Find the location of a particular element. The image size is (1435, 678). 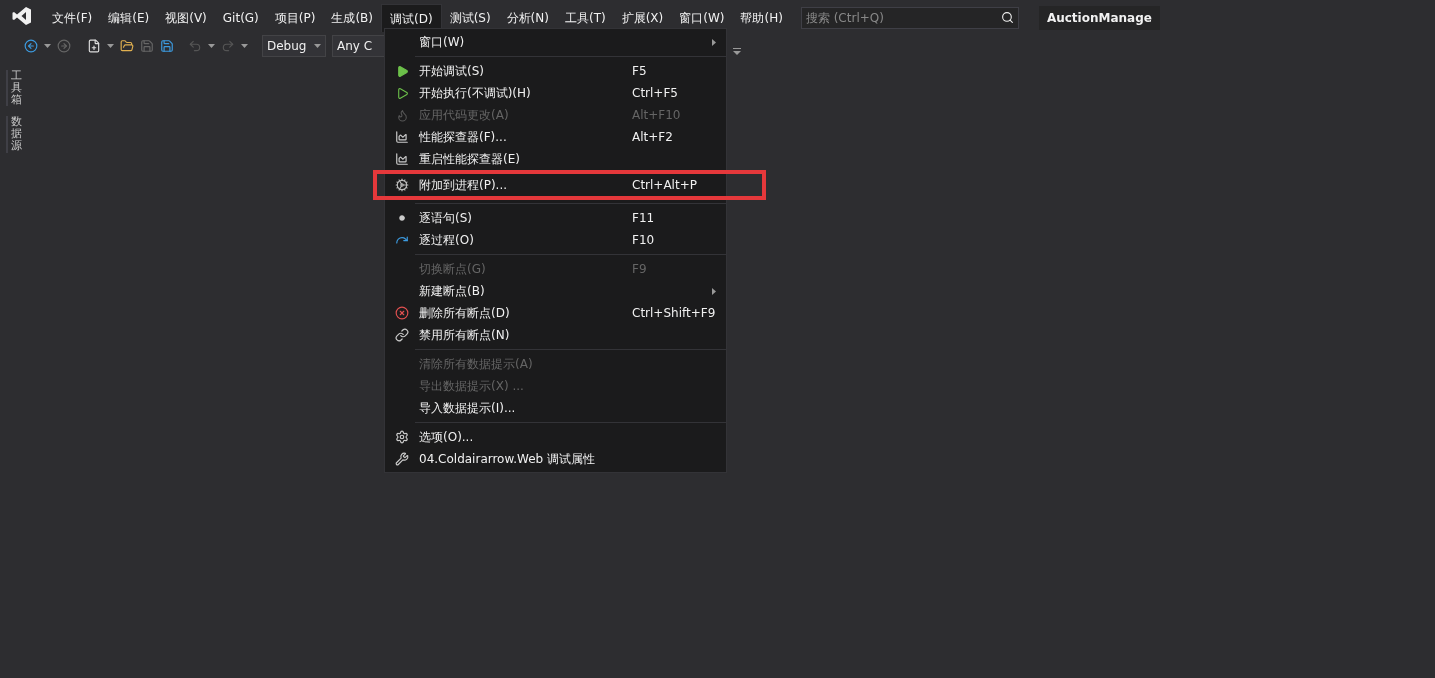

menu-item: 性能探查器(F)... Alt+F2 is located at coordinates (555, 137).